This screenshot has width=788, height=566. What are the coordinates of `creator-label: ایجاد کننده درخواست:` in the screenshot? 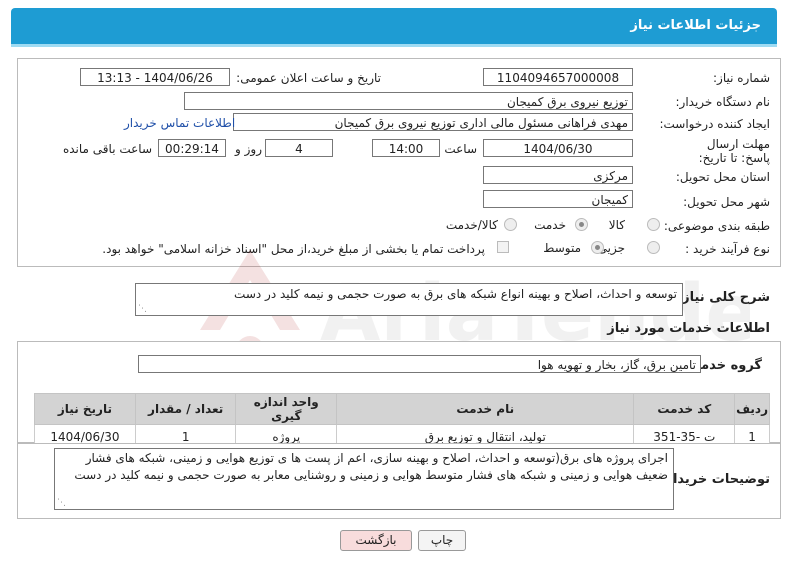 It's located at (714, 124).